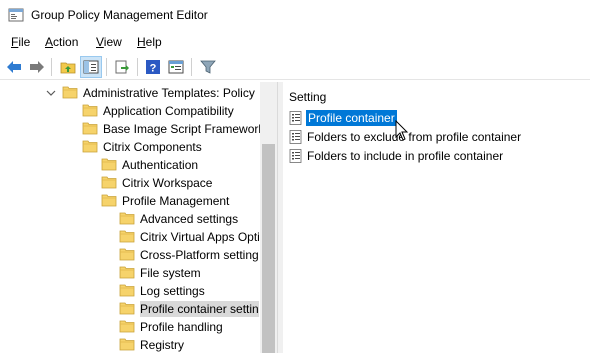  I want to click on export-list-button, so click(122, 67).